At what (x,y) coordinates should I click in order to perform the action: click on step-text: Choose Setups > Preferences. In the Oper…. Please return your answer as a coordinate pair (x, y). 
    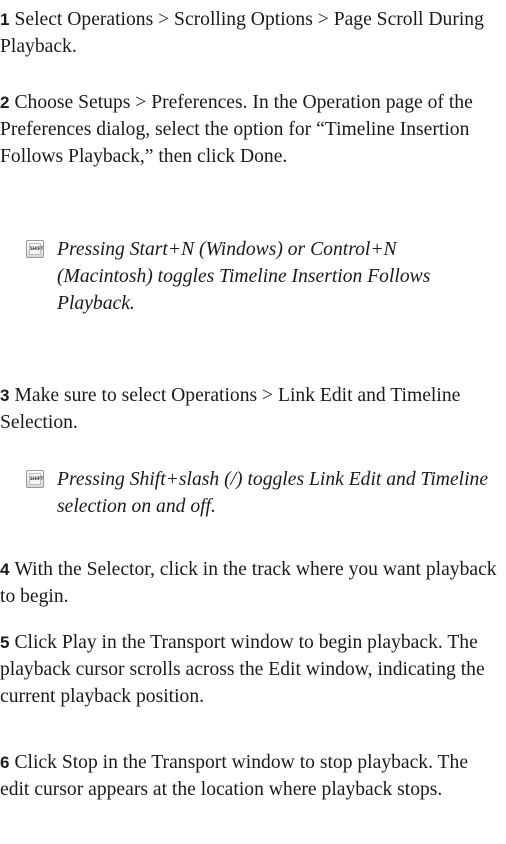
    Looking at the image, I should click on (236, 129).